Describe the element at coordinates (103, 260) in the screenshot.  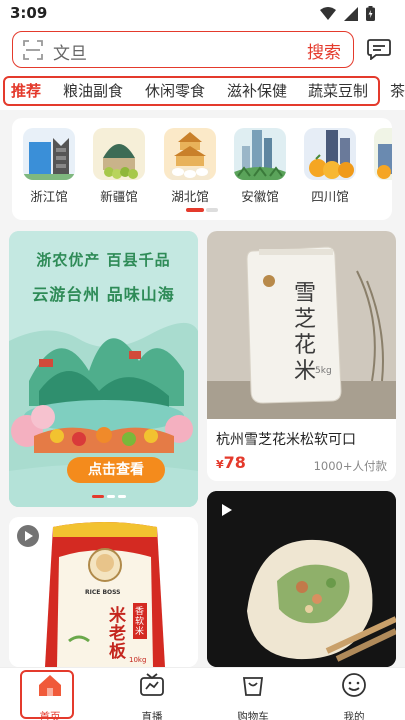
I see `banner-title-line1: 浙农优产 百县千品` at that location.